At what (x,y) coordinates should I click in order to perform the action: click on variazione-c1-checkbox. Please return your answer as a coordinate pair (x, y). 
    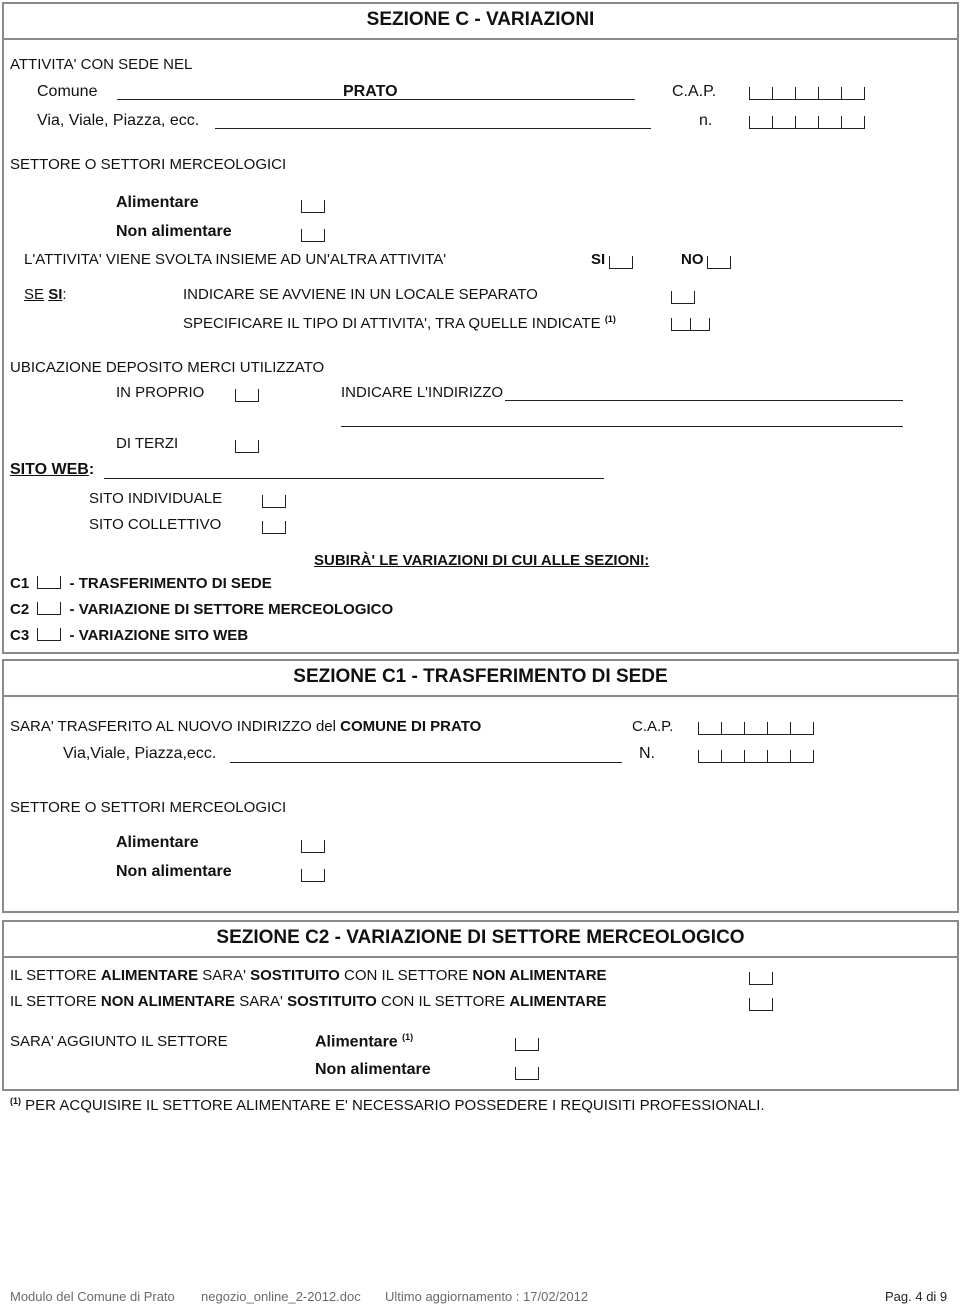
    Looking at the image, I should click on (49, 582).